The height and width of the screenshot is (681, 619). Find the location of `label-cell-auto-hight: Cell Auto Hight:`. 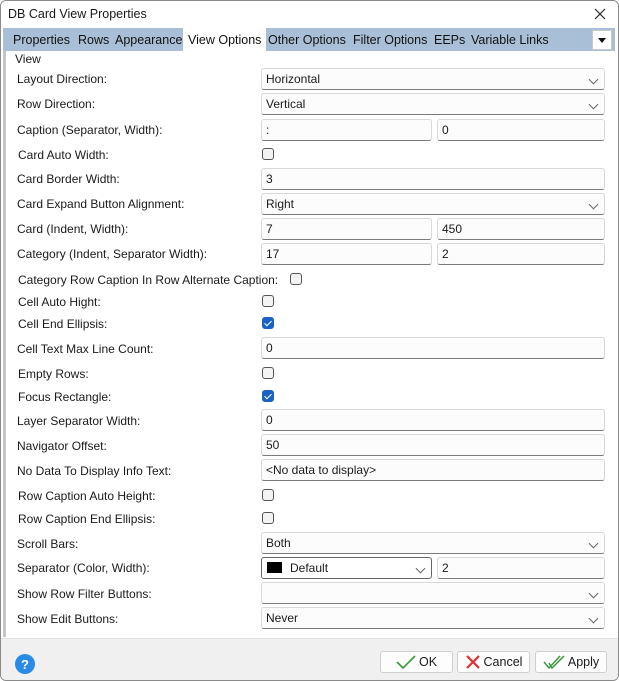

label-cell-auto-hight: Cell Auto Hight: is located at coordinates (59, 302).